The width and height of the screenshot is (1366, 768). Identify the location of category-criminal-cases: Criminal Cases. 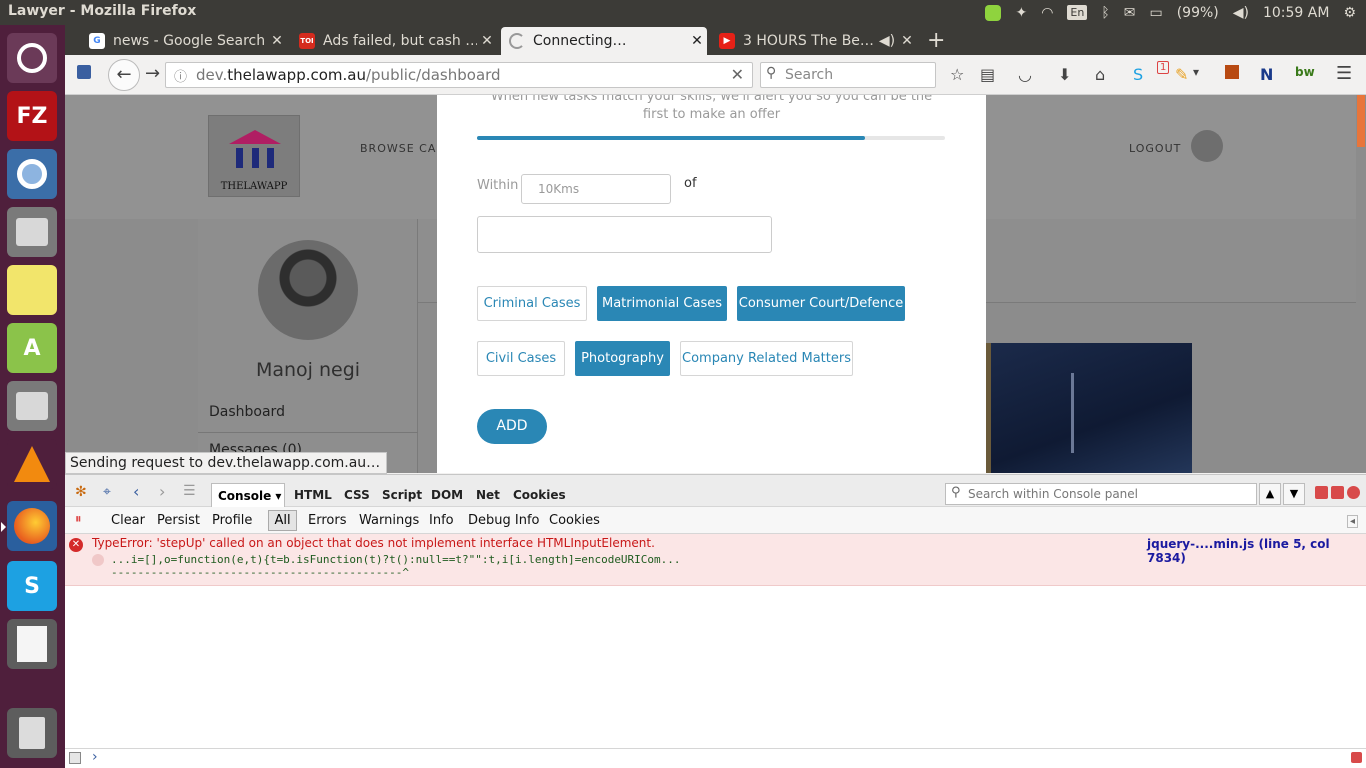
(532, 303).